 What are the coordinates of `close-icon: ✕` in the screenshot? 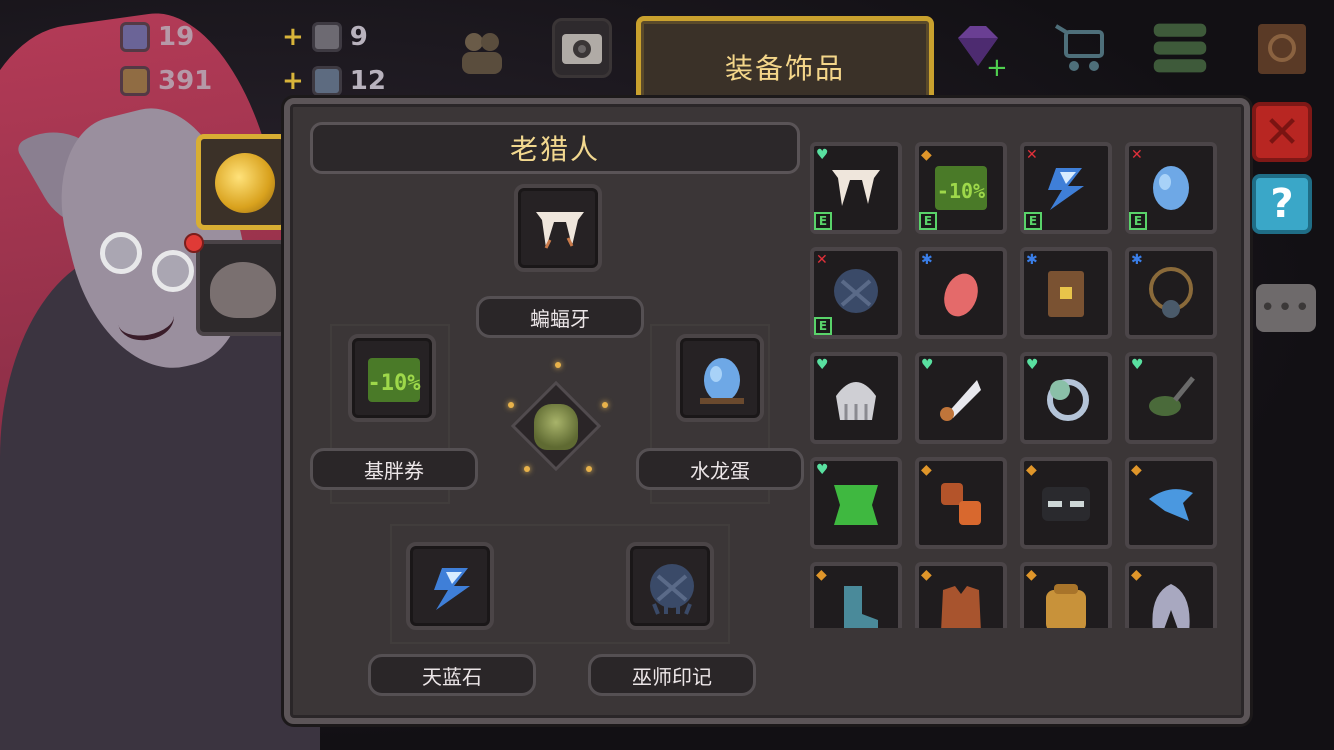 It's located at (1282, 132).